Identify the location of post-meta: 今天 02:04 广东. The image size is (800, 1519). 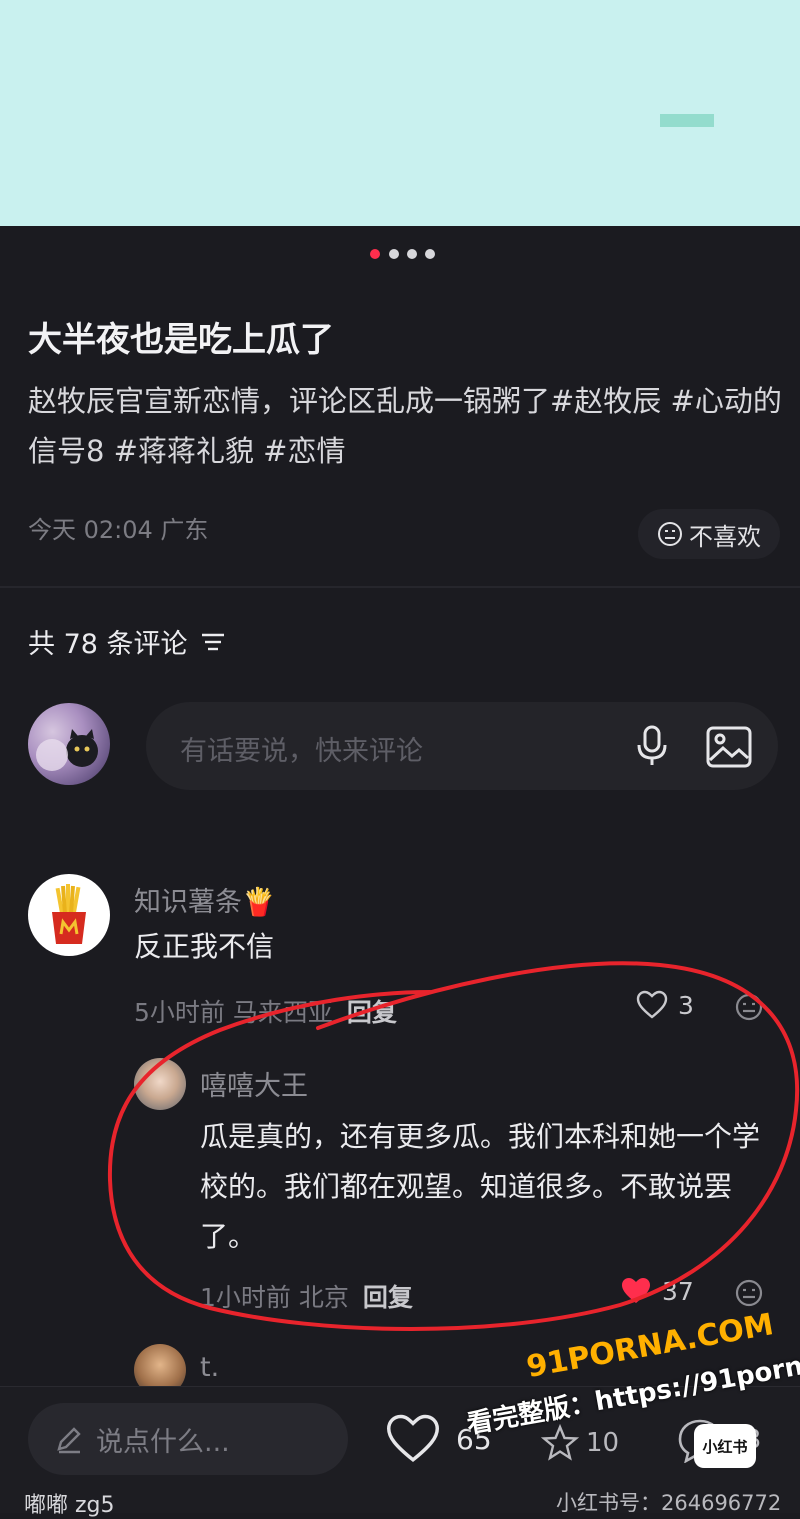
(118, 530).